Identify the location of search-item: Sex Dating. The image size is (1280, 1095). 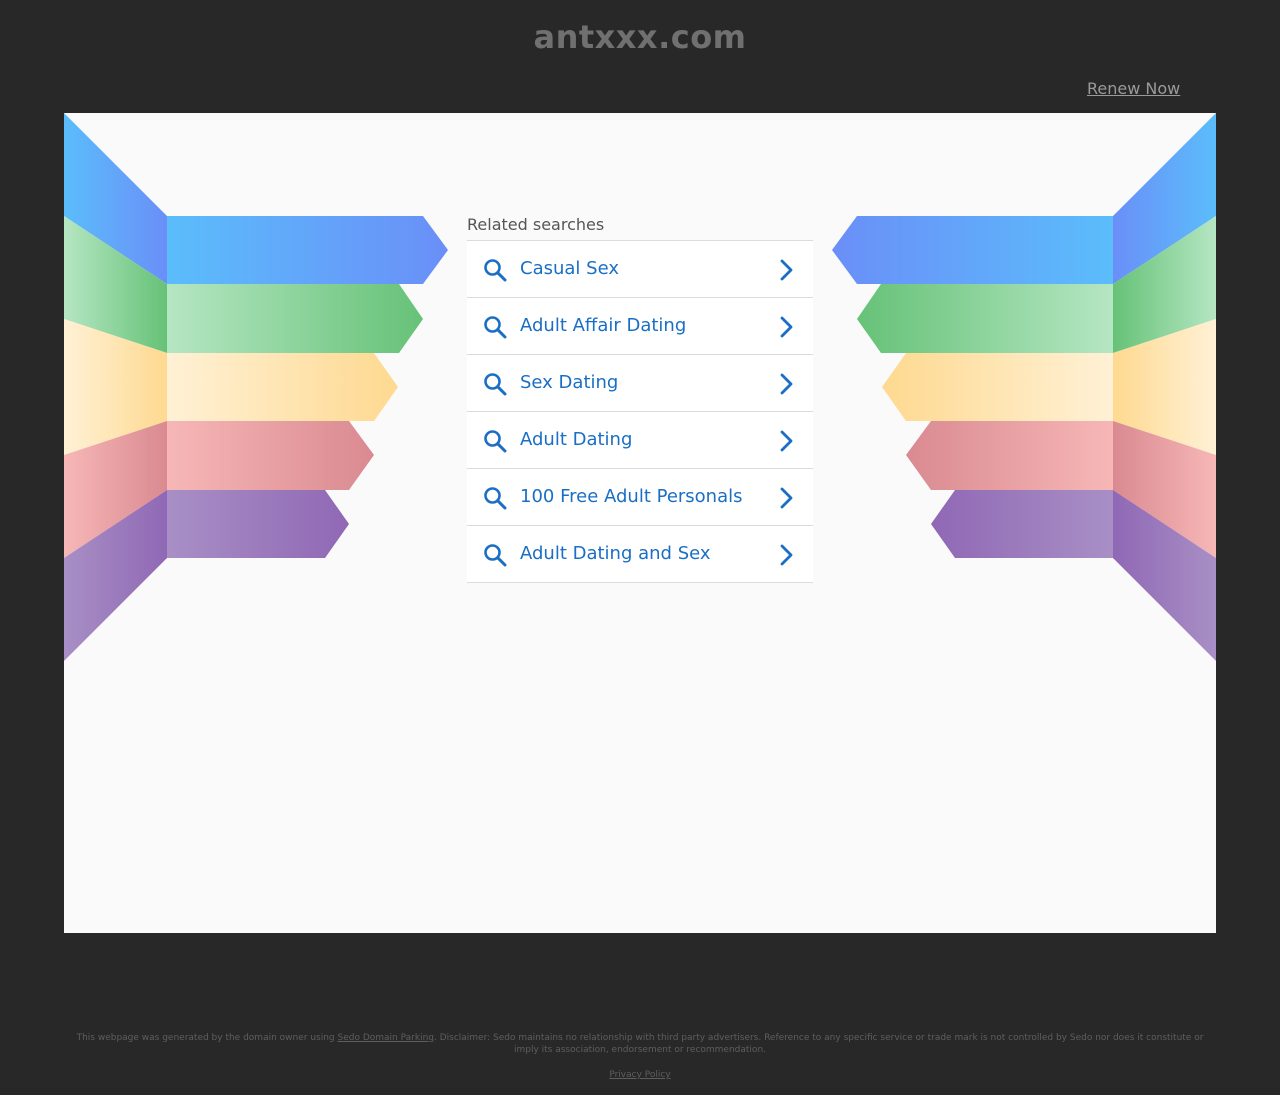
(640, 383).